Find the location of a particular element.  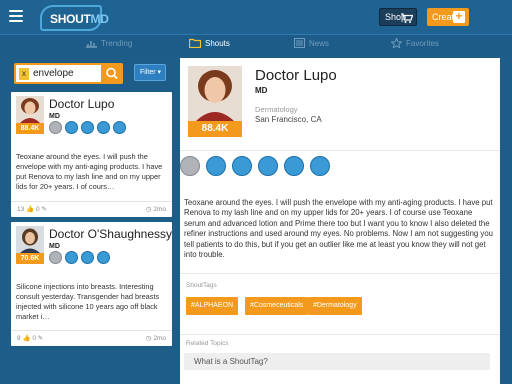

score-badge: 70.6K is located at coordinates (30, 258).